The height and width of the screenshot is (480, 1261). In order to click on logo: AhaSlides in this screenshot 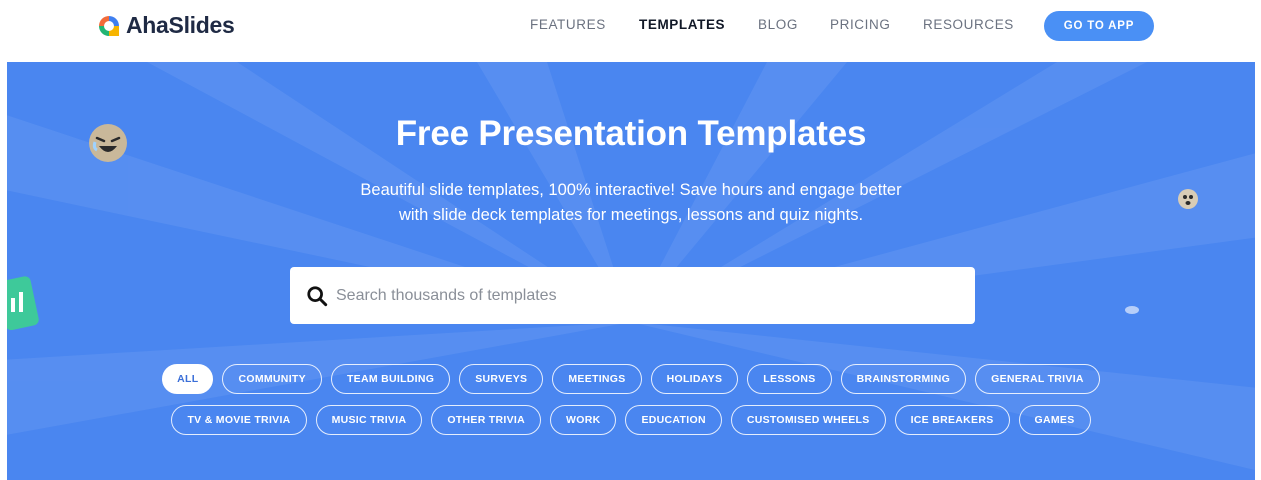, I will do `click(166, 25)`.